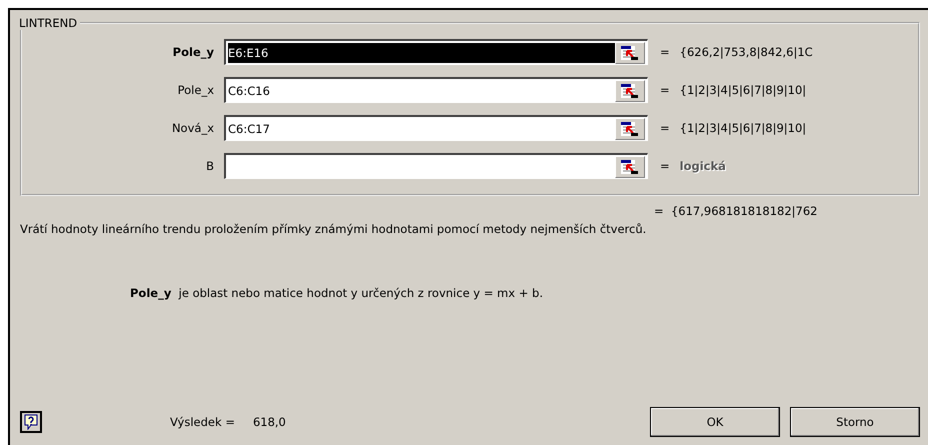  What do you see at coordinates (210, 166) in the screenshot?
I see `argument-label: B` at bounding box center [210, 166].